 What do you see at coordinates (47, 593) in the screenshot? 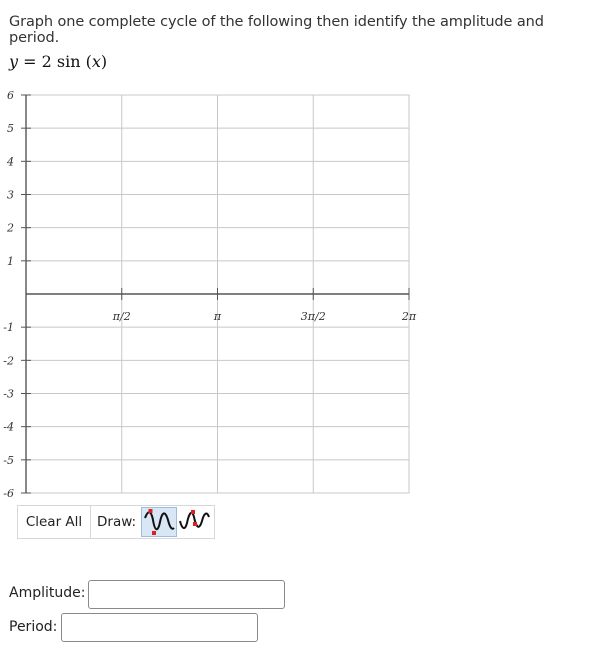
I see `amplitude-label: Amplitude:` at bounding box center [47, 593].